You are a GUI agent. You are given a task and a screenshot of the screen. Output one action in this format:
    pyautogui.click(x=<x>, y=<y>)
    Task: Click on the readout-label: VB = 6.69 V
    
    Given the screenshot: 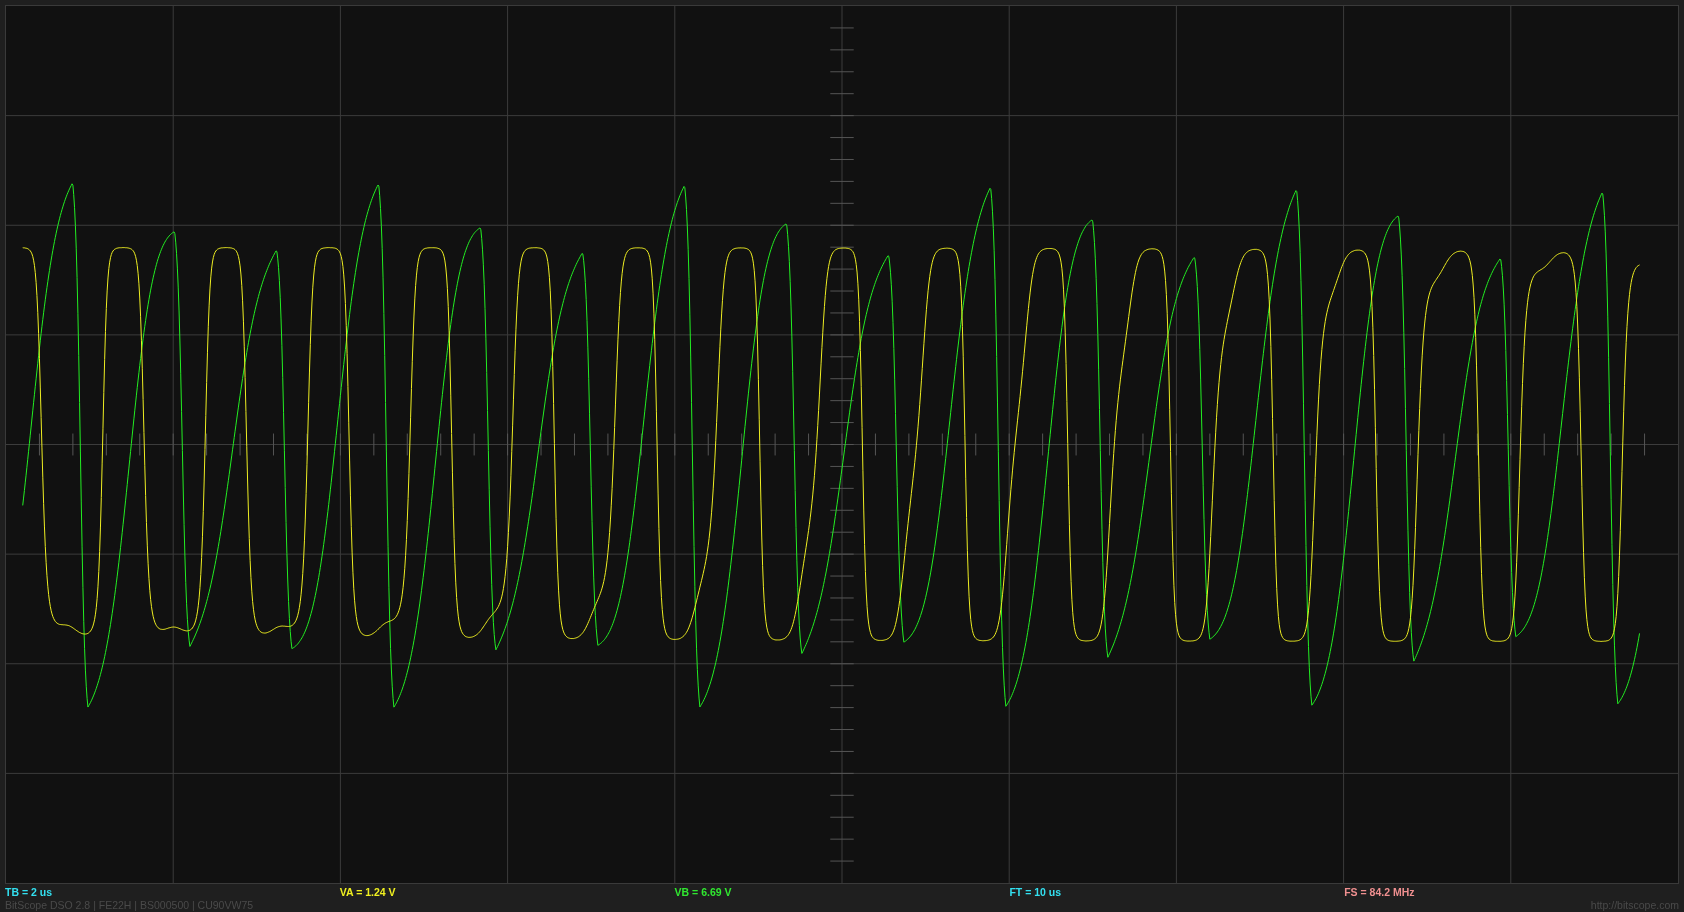 What is the action you would take?
    pyautogui.click(x=703, y=893)
    